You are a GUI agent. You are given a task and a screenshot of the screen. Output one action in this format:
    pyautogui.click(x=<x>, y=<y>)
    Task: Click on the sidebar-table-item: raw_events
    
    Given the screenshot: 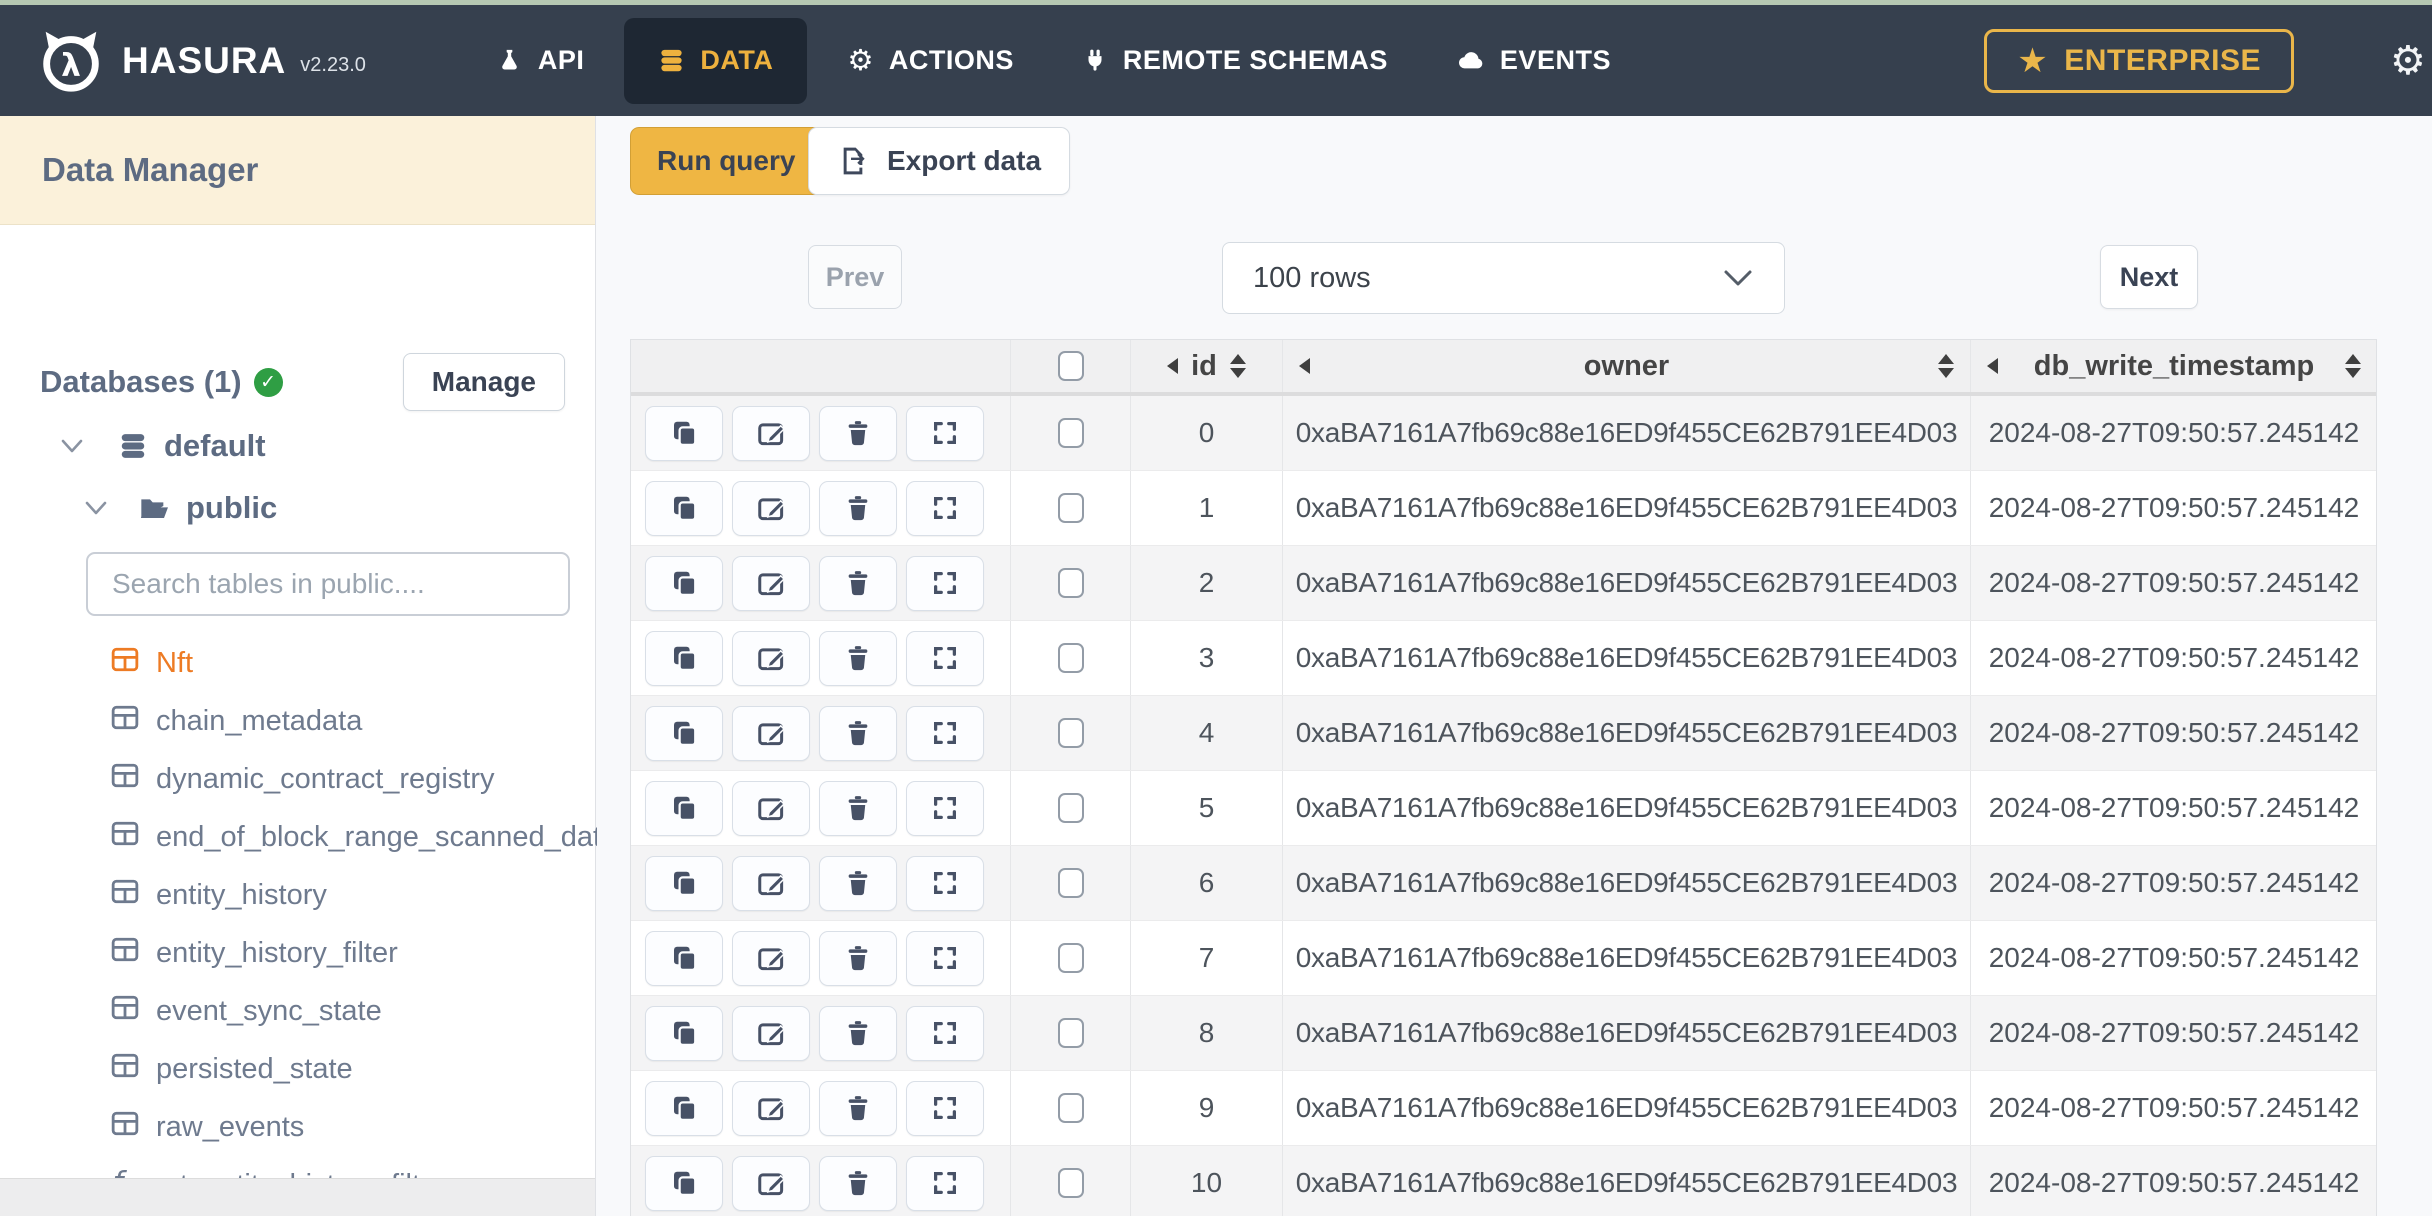 What is the action you would take?
    pyautogui.click(x=297, y=1127)
    